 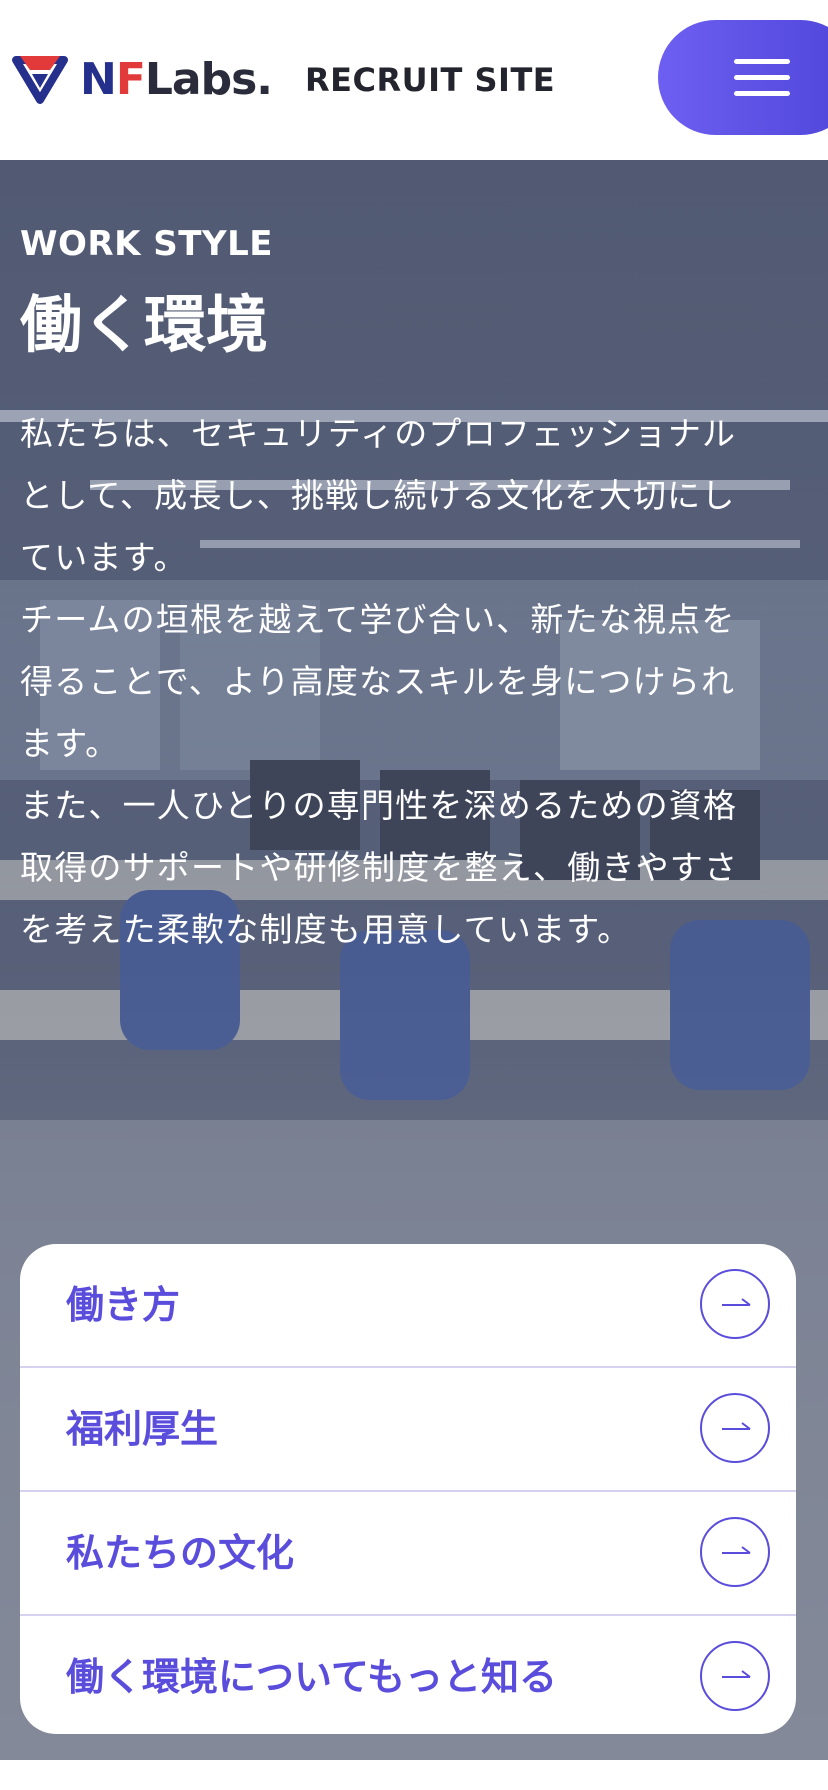 I want to click on brand-letter-n: N, so click(x=98, y=79).